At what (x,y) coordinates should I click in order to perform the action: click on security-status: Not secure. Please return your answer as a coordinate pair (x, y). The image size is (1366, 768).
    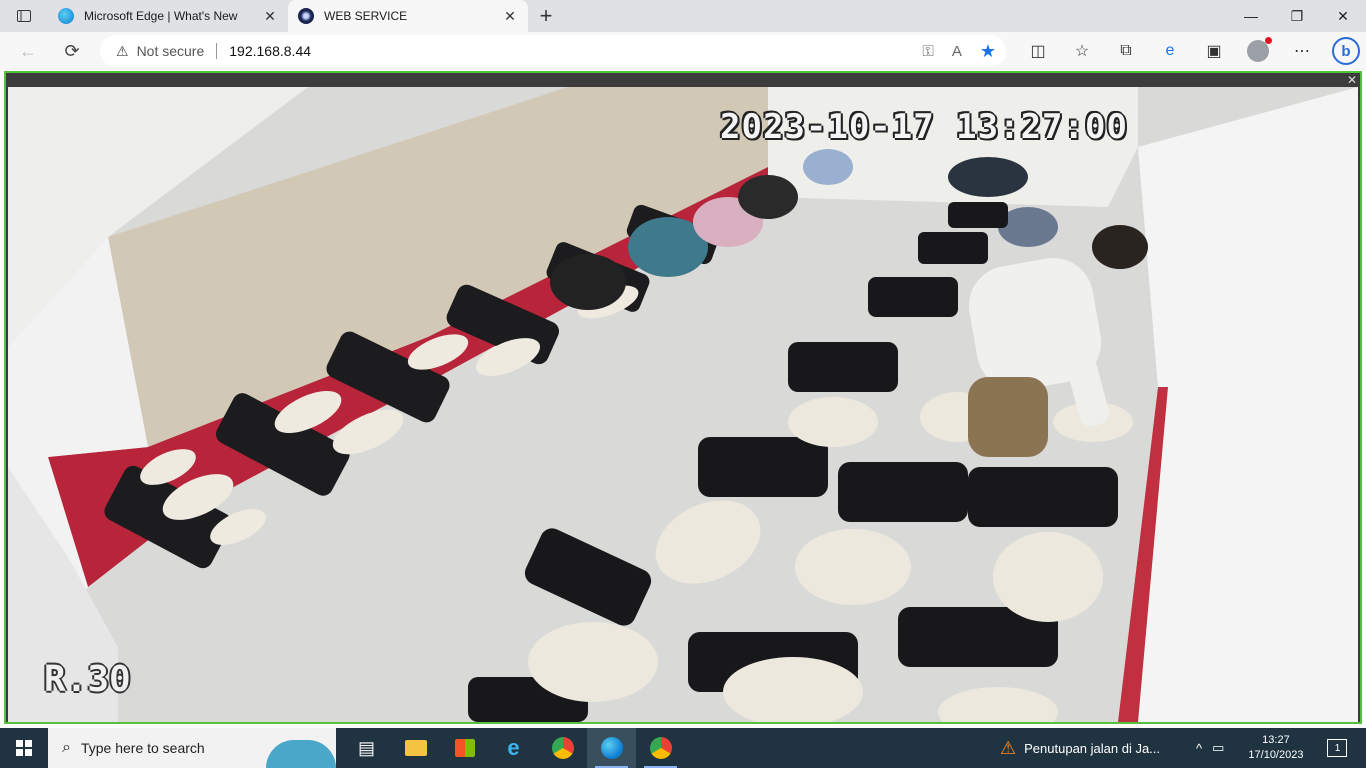
    Looking at the image, I should click on (171, 51).